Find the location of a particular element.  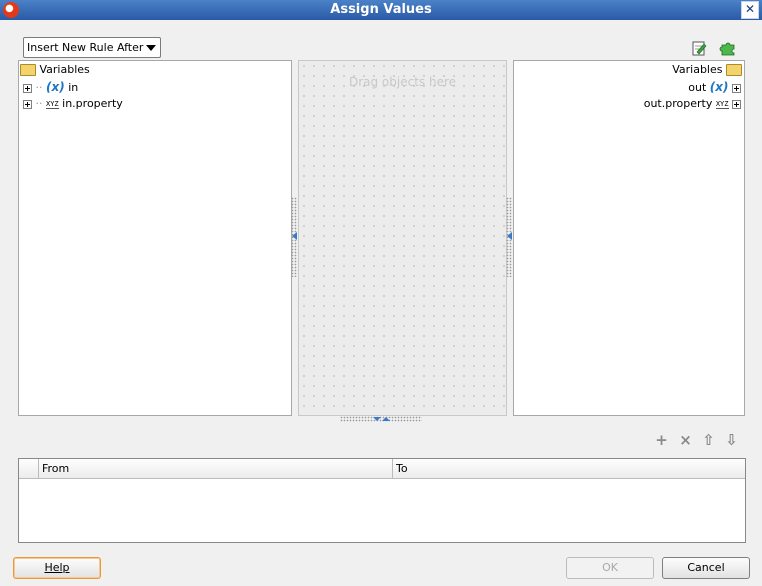

column-header-to: To is located at coordinates (568, 468).